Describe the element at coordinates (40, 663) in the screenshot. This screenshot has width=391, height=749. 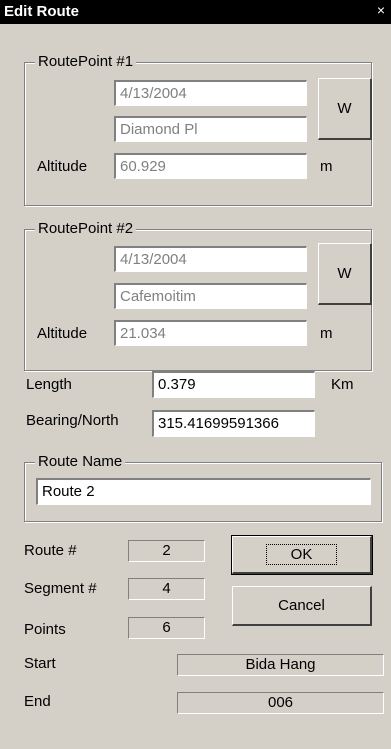
I see `start-label: Start` at that location.